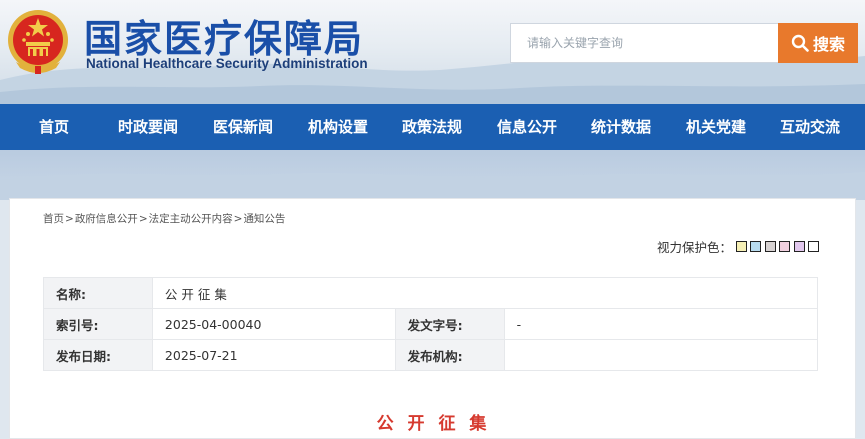 The image size is (865, 439). I want to click on swatch-purple, so click(799, 246).